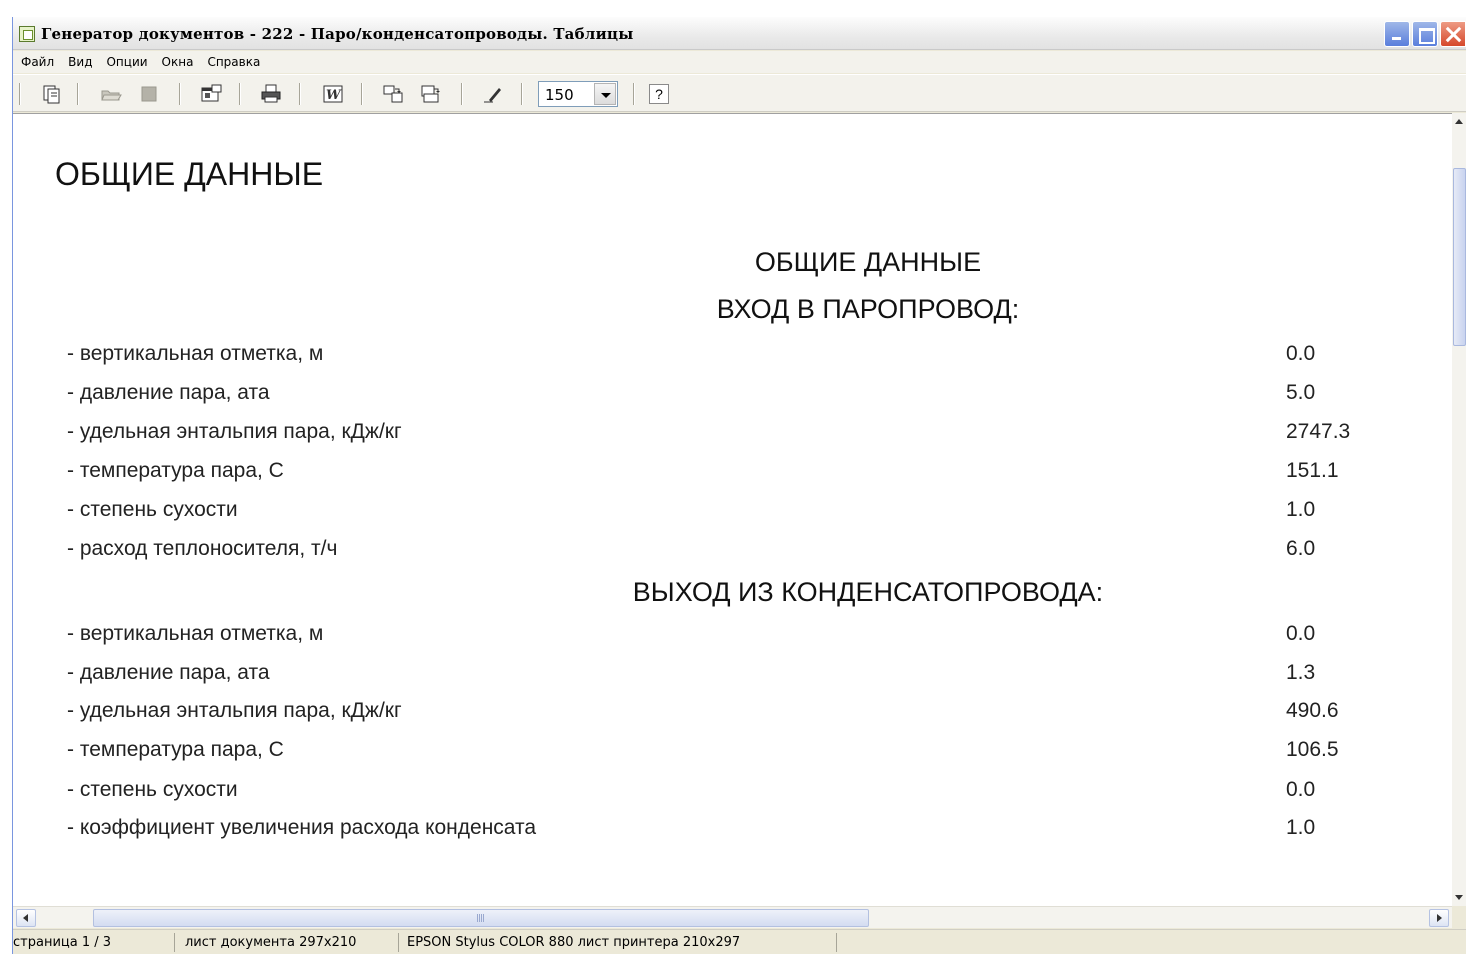 The height and width of the screenshot is (954, 1466). I want to click on scroll-left-icon, so click(26, 918).